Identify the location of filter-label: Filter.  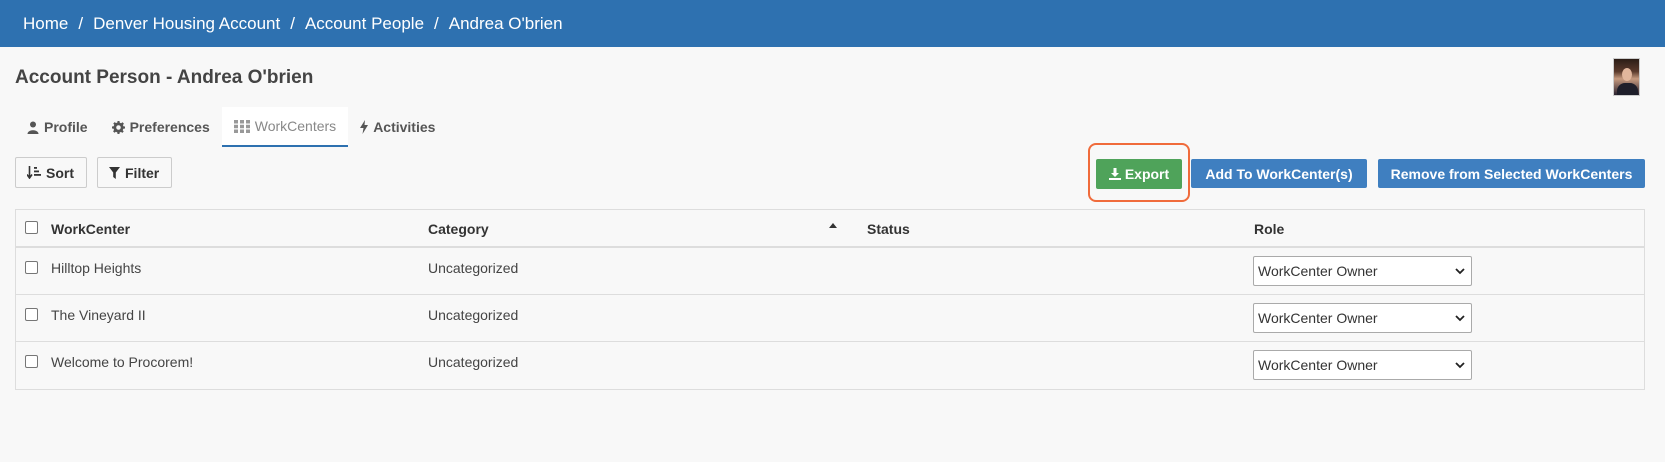
(142, 172).